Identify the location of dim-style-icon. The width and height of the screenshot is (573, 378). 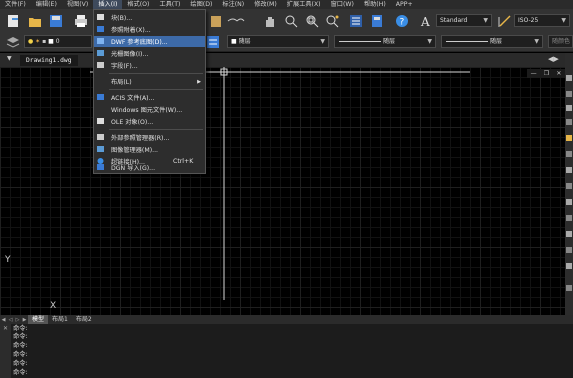
(504, 20).